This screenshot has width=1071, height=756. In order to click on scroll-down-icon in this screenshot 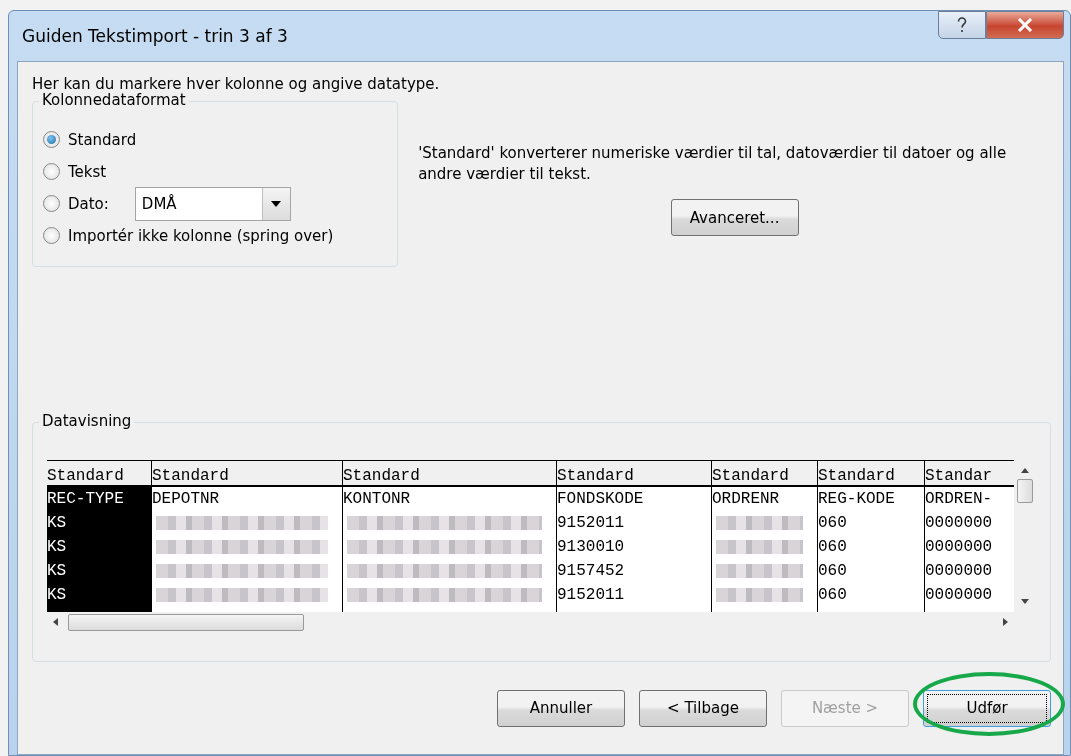, I will do `click(1025, 601)`.